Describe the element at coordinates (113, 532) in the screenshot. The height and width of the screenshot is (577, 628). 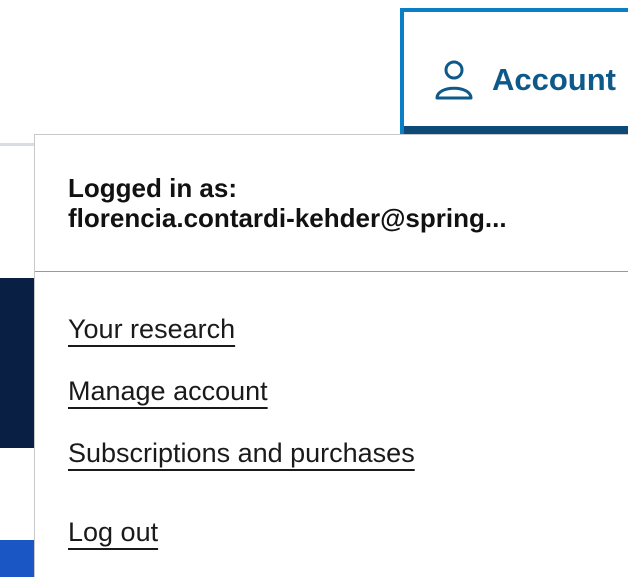
I see `menu-item-log-out: Log out` at that location.